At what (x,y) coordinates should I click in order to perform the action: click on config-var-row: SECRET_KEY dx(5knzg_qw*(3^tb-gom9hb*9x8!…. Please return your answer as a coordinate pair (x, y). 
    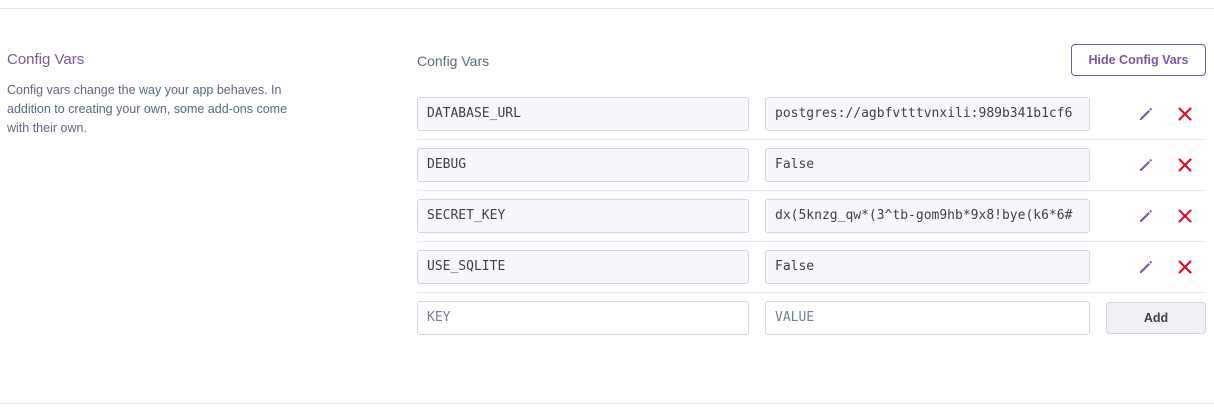
    Looking at the image, I should click on (811, 224).